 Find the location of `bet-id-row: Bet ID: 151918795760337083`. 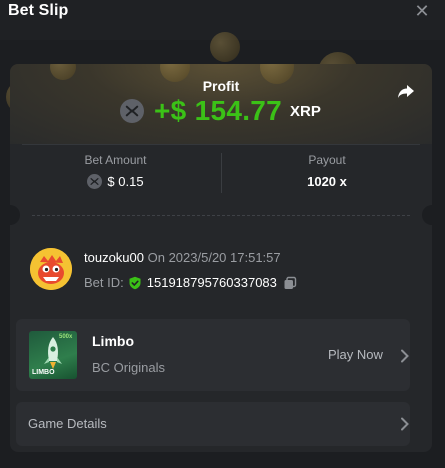

bet-id-row: Bet ID: 151918795760337083 is located at coordinates (190, 282).